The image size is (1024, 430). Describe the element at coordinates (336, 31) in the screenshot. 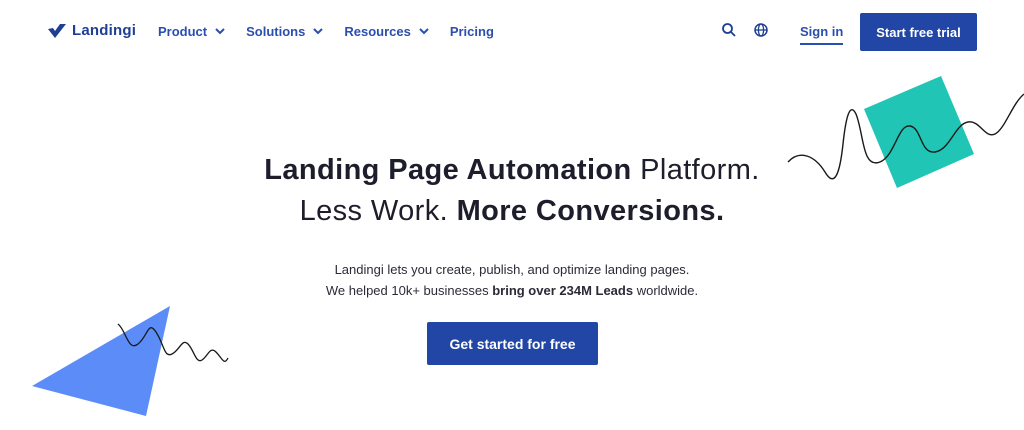

I see `main-menu: Product Solutions Resources Pricing` at that location.